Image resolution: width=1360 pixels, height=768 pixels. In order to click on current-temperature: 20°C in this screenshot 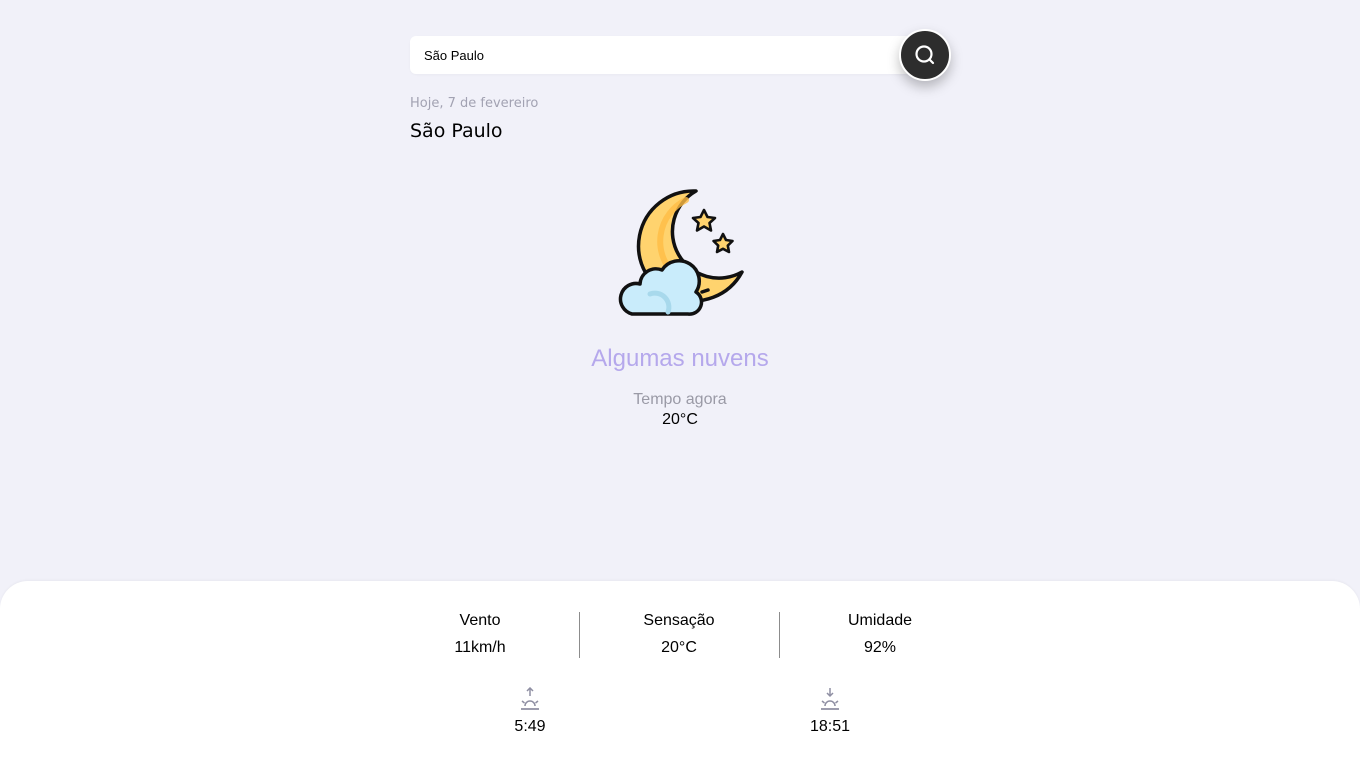, I will do `click(680, 419)`.